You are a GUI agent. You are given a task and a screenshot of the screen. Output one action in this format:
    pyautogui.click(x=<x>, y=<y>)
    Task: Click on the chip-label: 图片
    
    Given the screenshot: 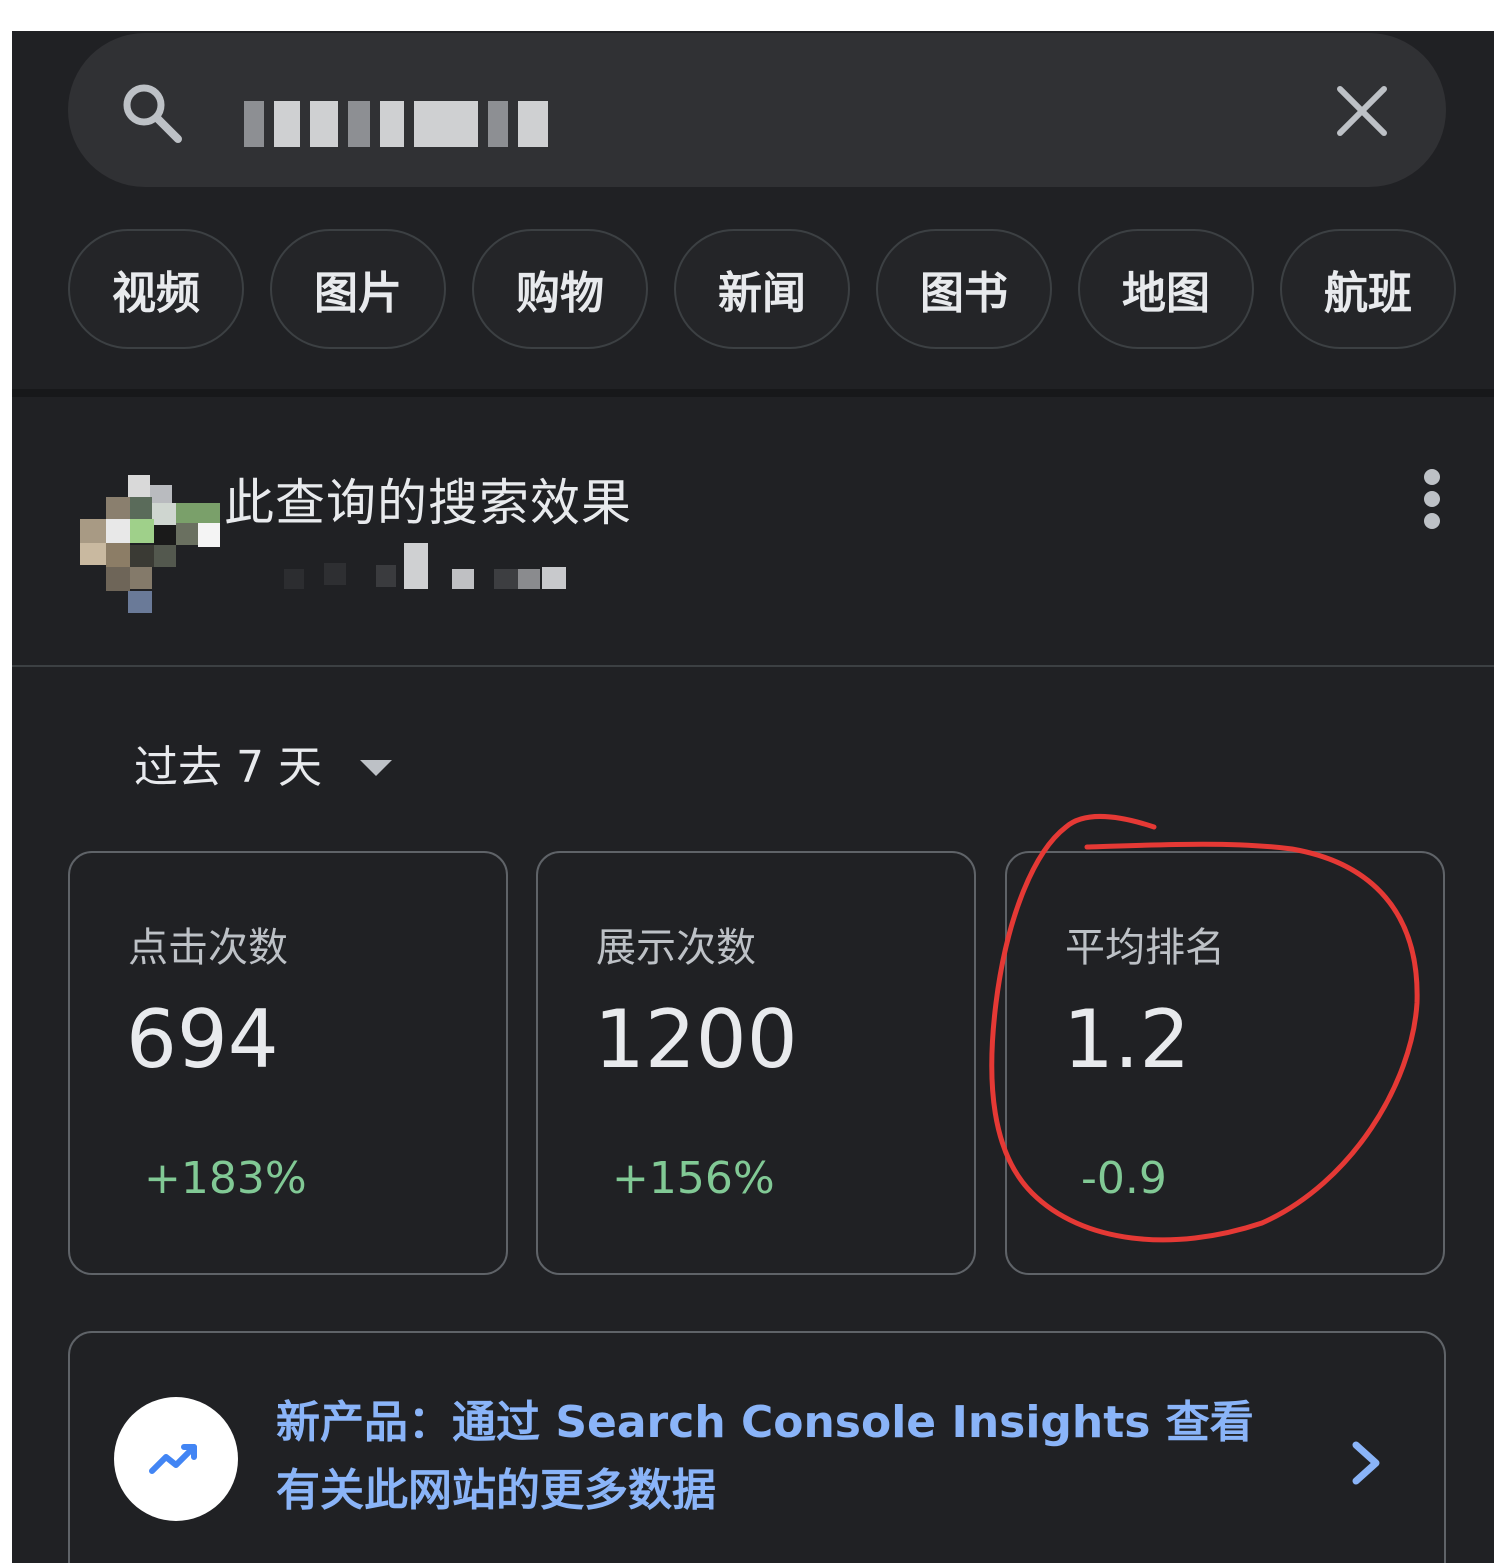 What is the action you would take?
    pyautogui.click(x=358, y=293)
    